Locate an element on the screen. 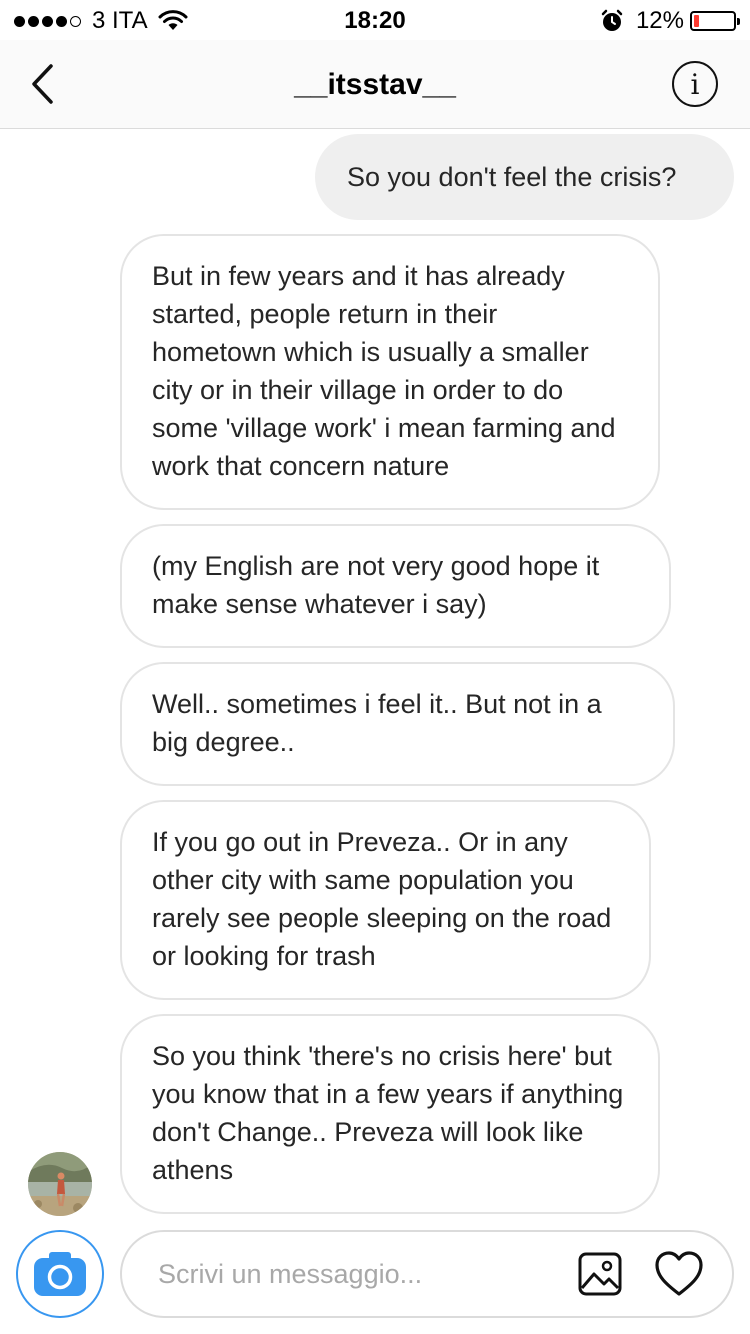 This screenshot has width=750, height=1334. alarm-icon is located at coordinates (612, 20).